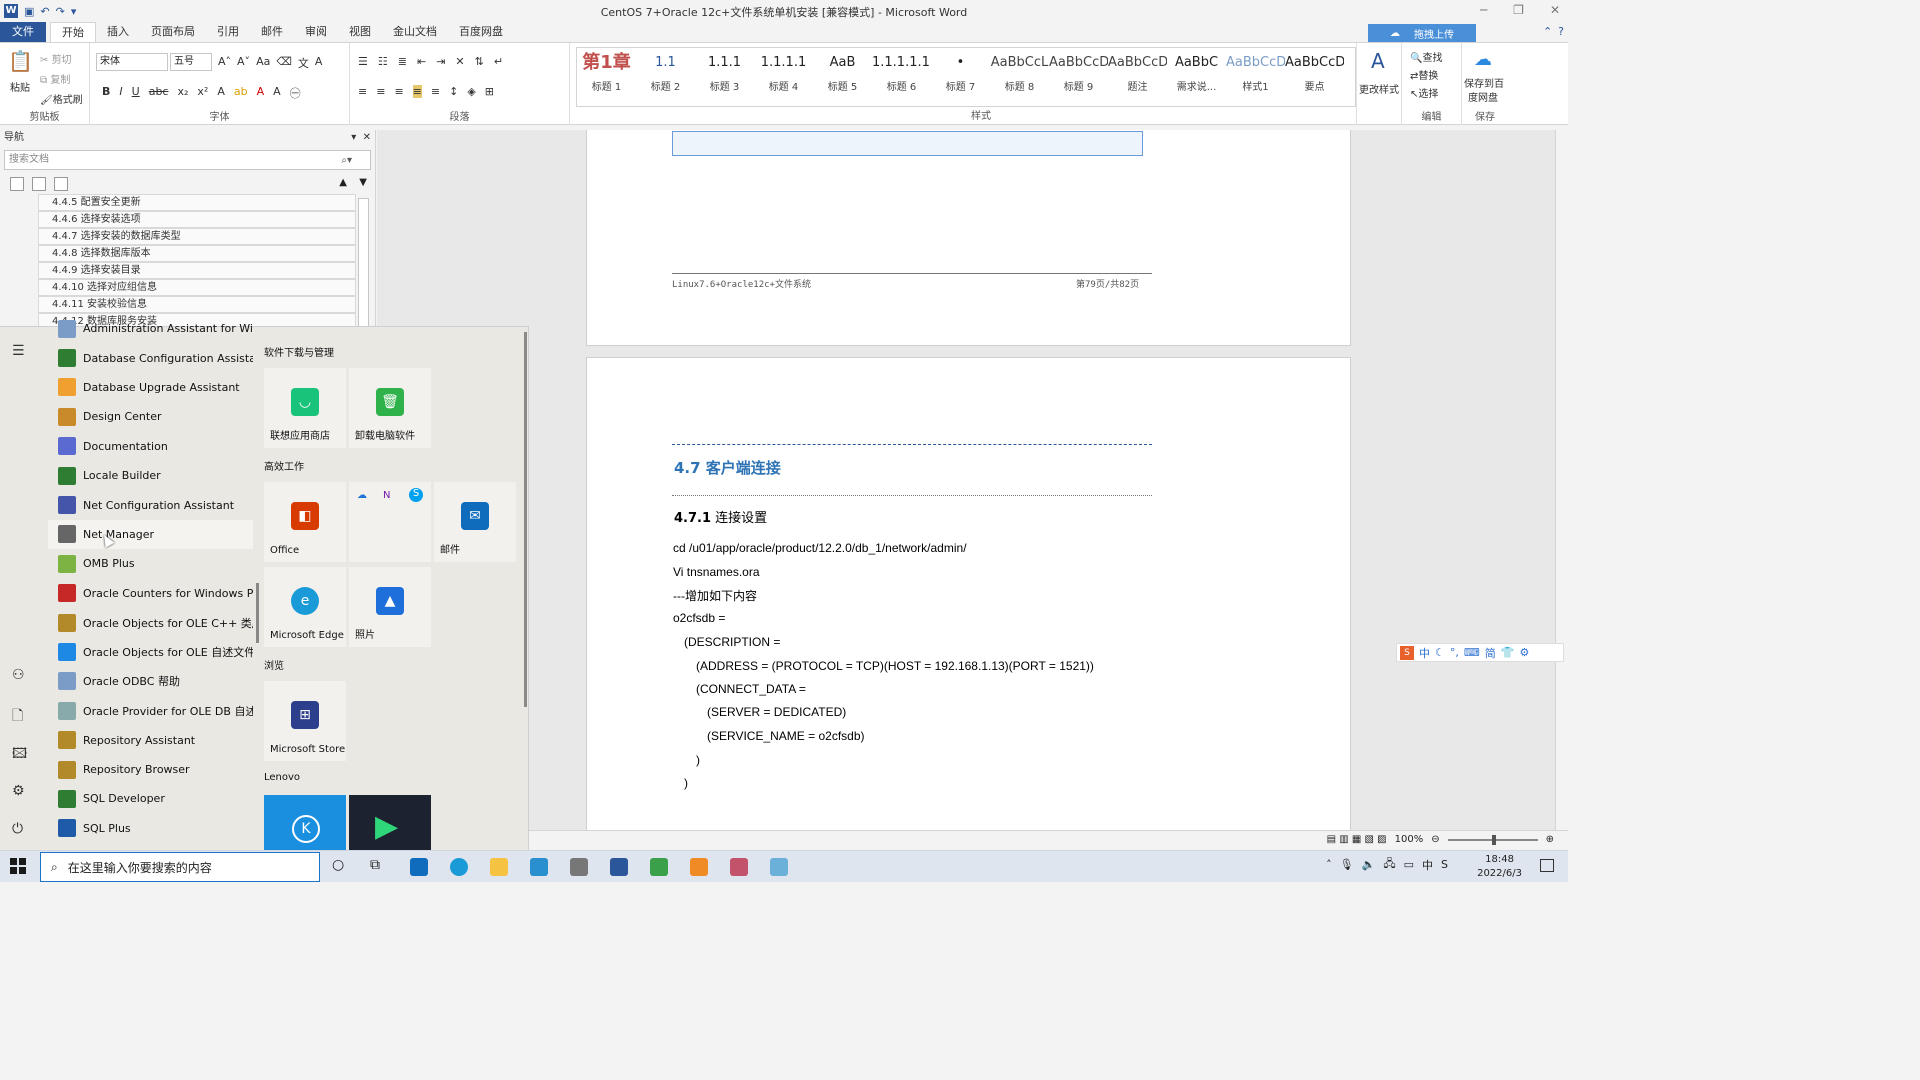  I want to click on start-app-item: Repository Browser, so click(150, 769).